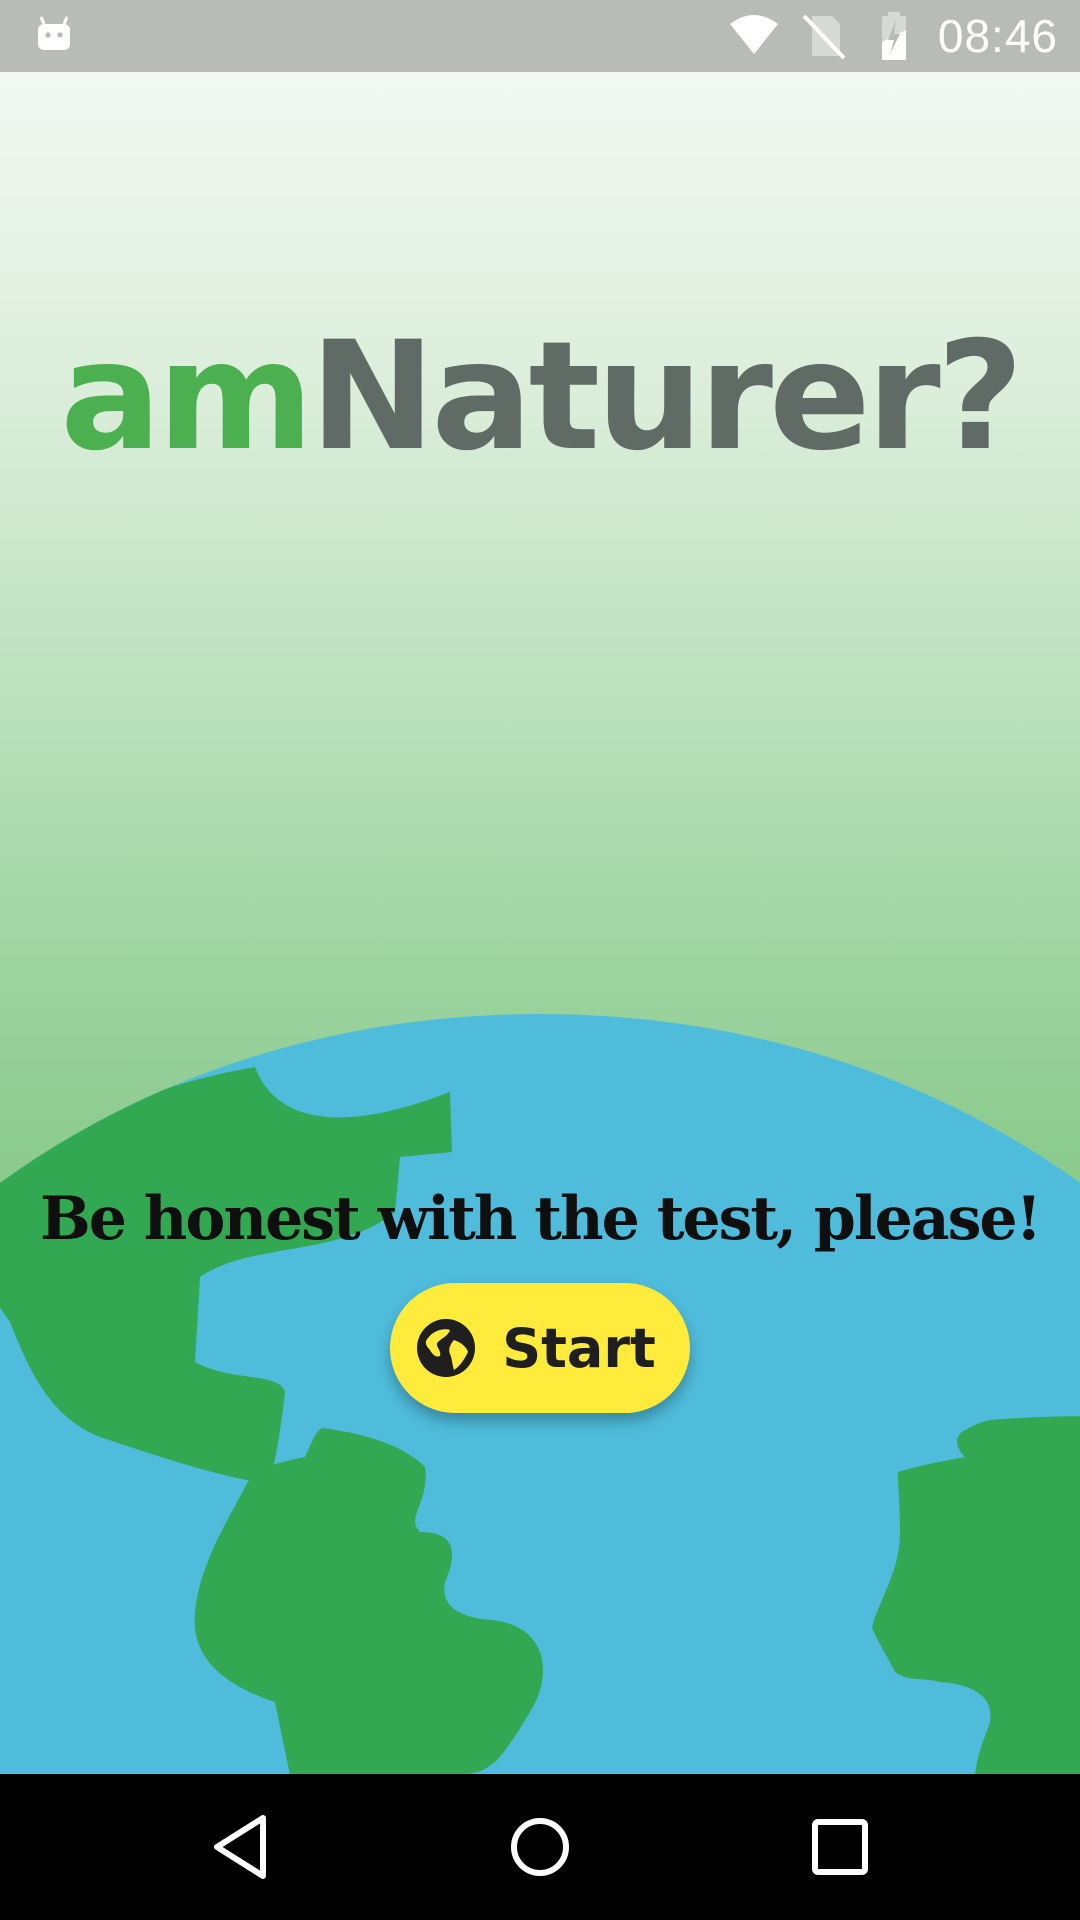  What do you see at coordinates (446, 1348) in the screenshot?
I see `globe-icon` at bounding box center [446, 1348].